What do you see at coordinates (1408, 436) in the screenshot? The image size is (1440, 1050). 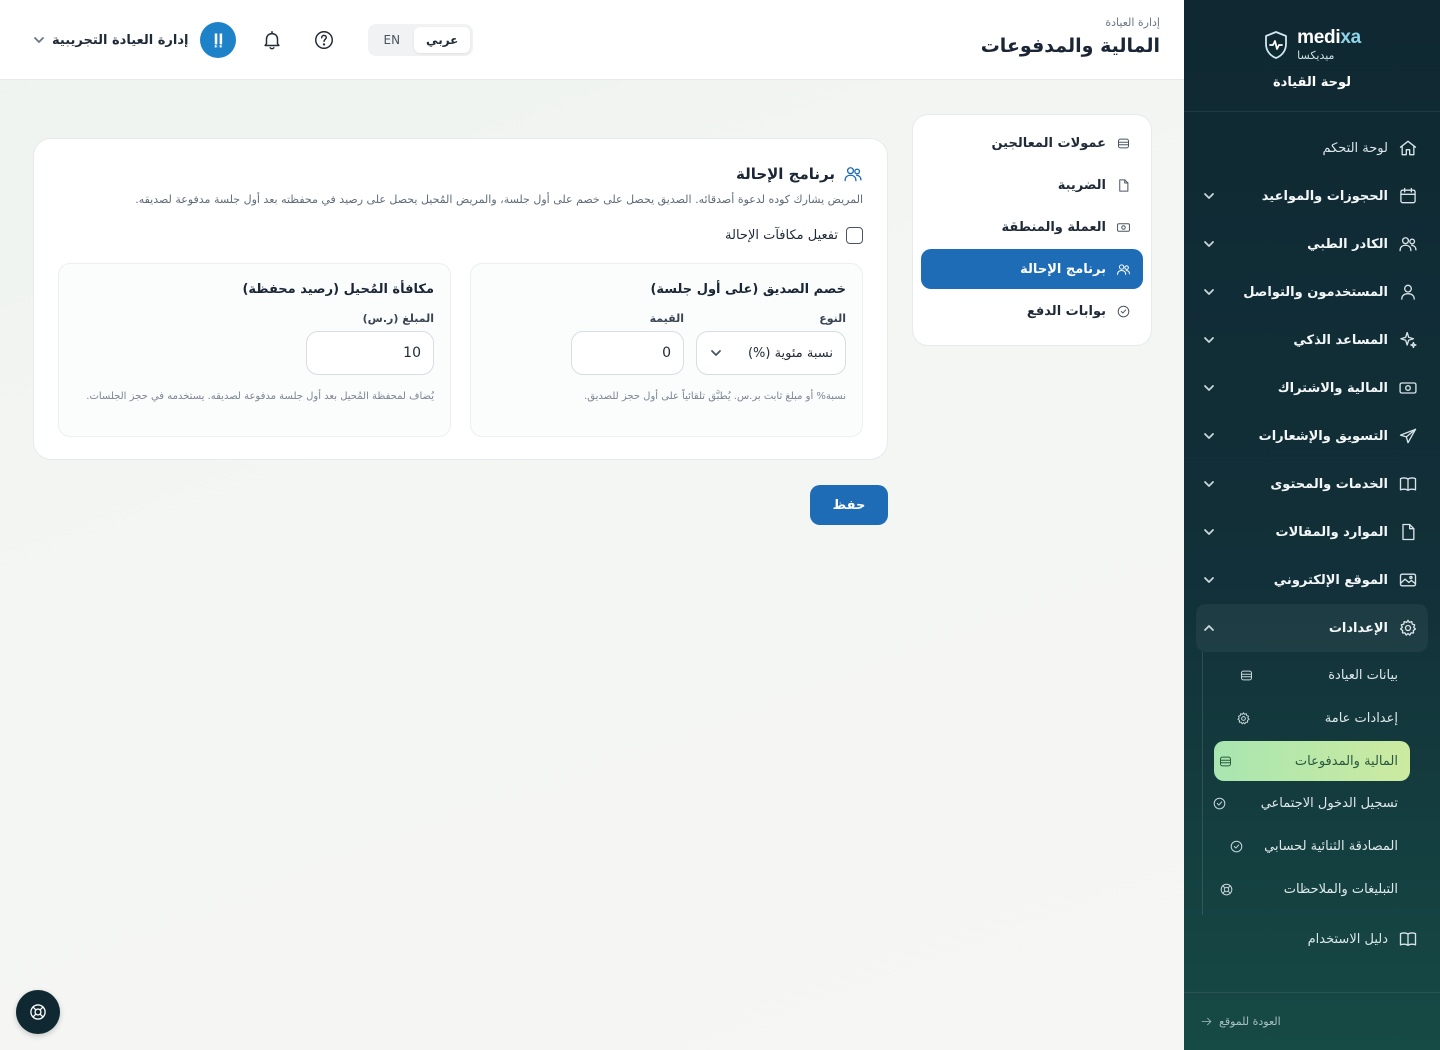 I see `send-icon` at bounding box center [1408, 436].